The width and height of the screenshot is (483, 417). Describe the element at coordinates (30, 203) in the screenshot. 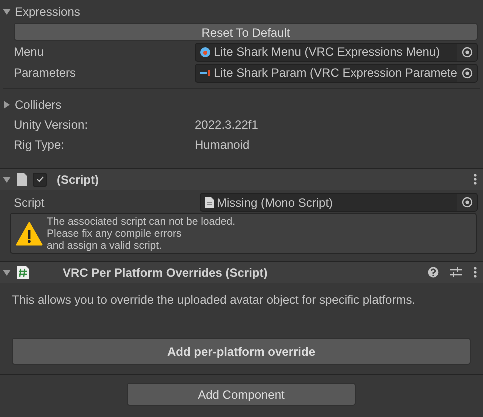

I see `field-label: Script` at that location.